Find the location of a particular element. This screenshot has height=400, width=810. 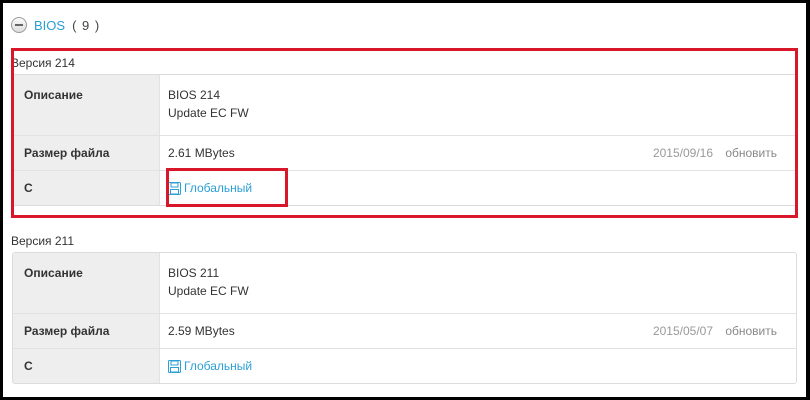

description-row: Описание BIOS 214 Update EC FW is located at coordinates (404, 105).